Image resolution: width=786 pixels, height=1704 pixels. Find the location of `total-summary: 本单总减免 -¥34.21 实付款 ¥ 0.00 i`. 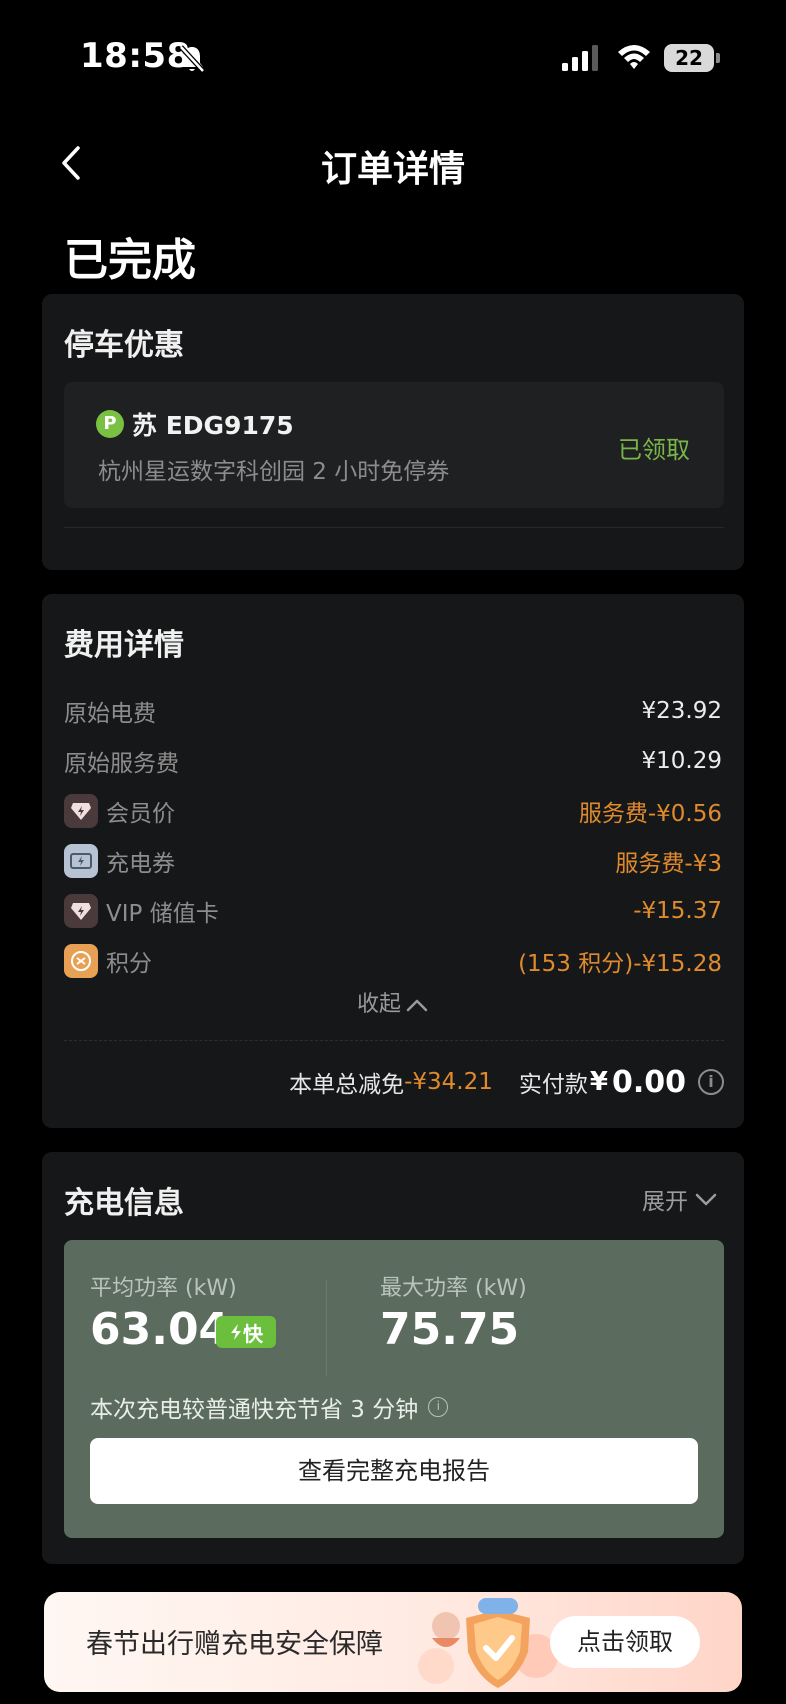

total-summary: 本单总减免 -¥34.21 实付款 ¥ 0.00 i is located at coordinates (506, 1082).